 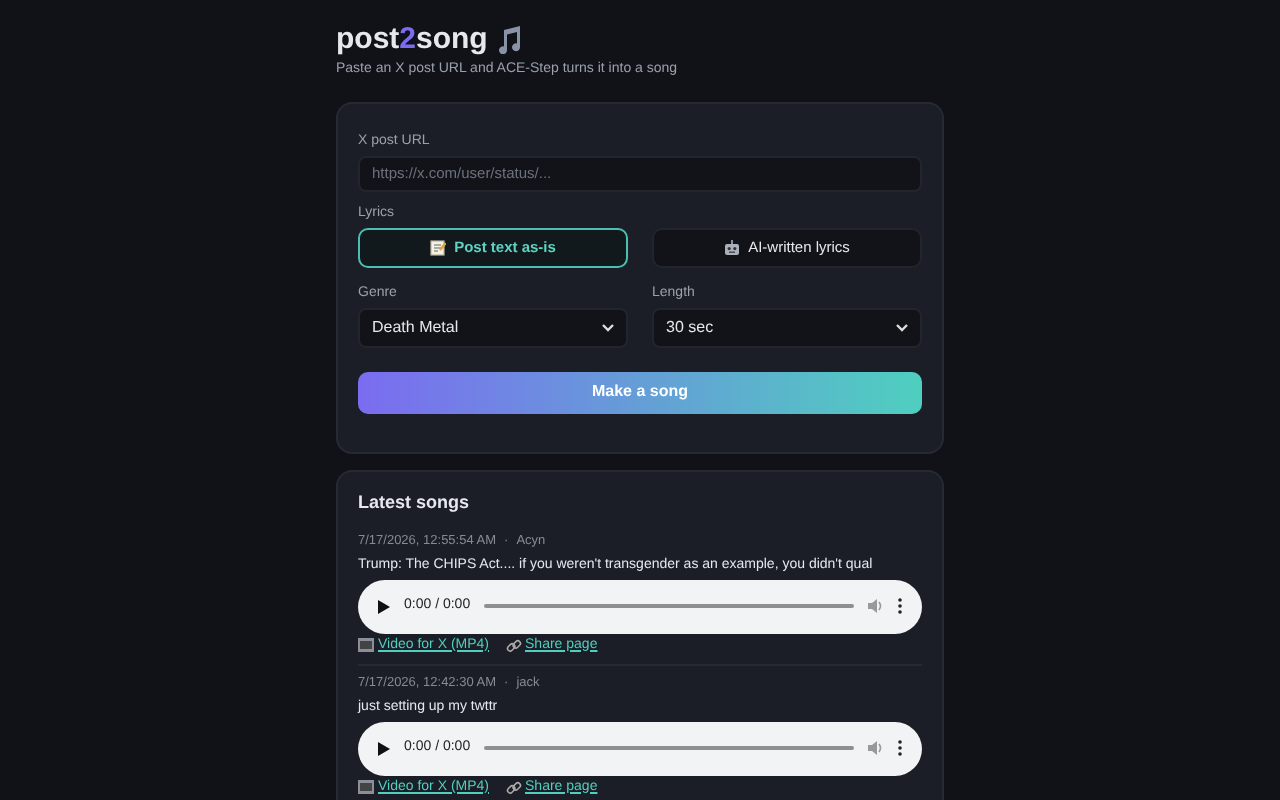 What do you see at coordinates (493, 327) in the screenshot?
I see `genre-select: Death Metal` at bounding box center [493, 327].